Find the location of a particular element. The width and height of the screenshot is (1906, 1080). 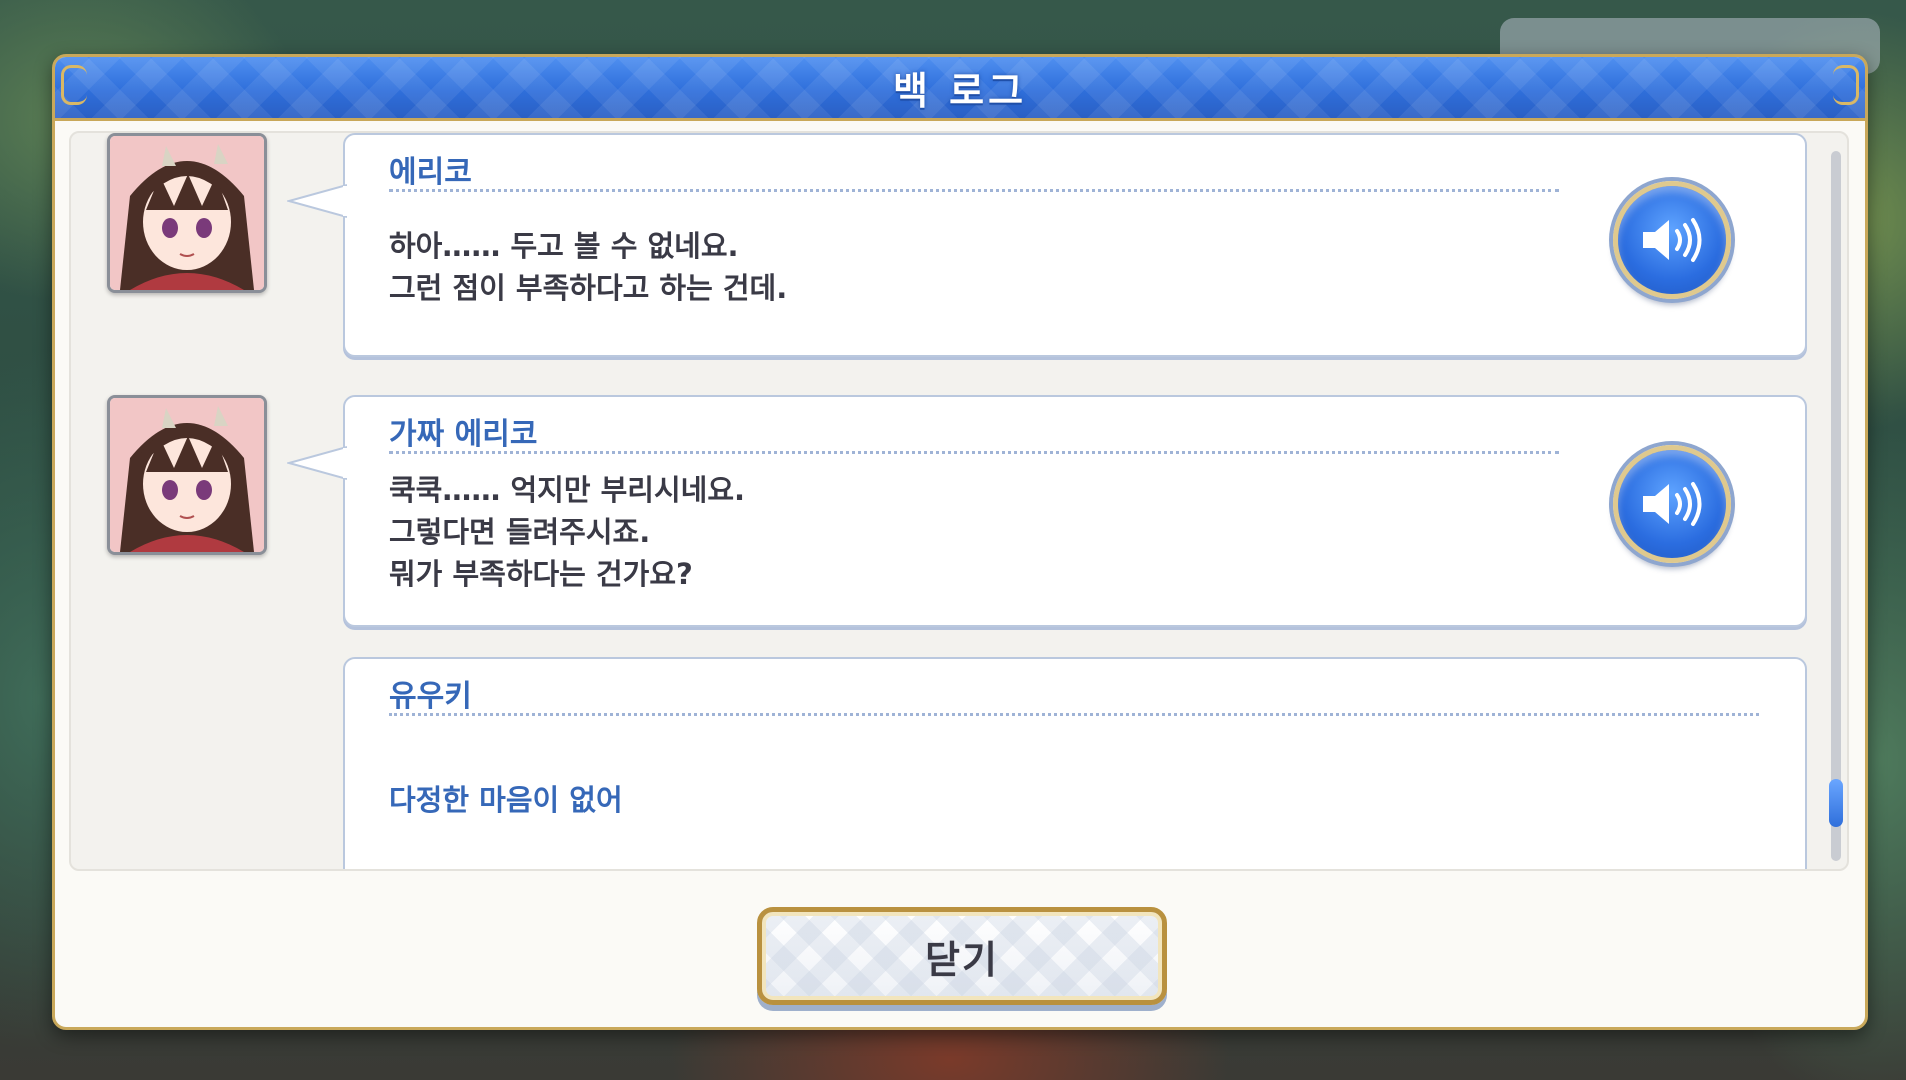

choice-line: 다정한 마음이 없어 is located at coordinates (506, 800).